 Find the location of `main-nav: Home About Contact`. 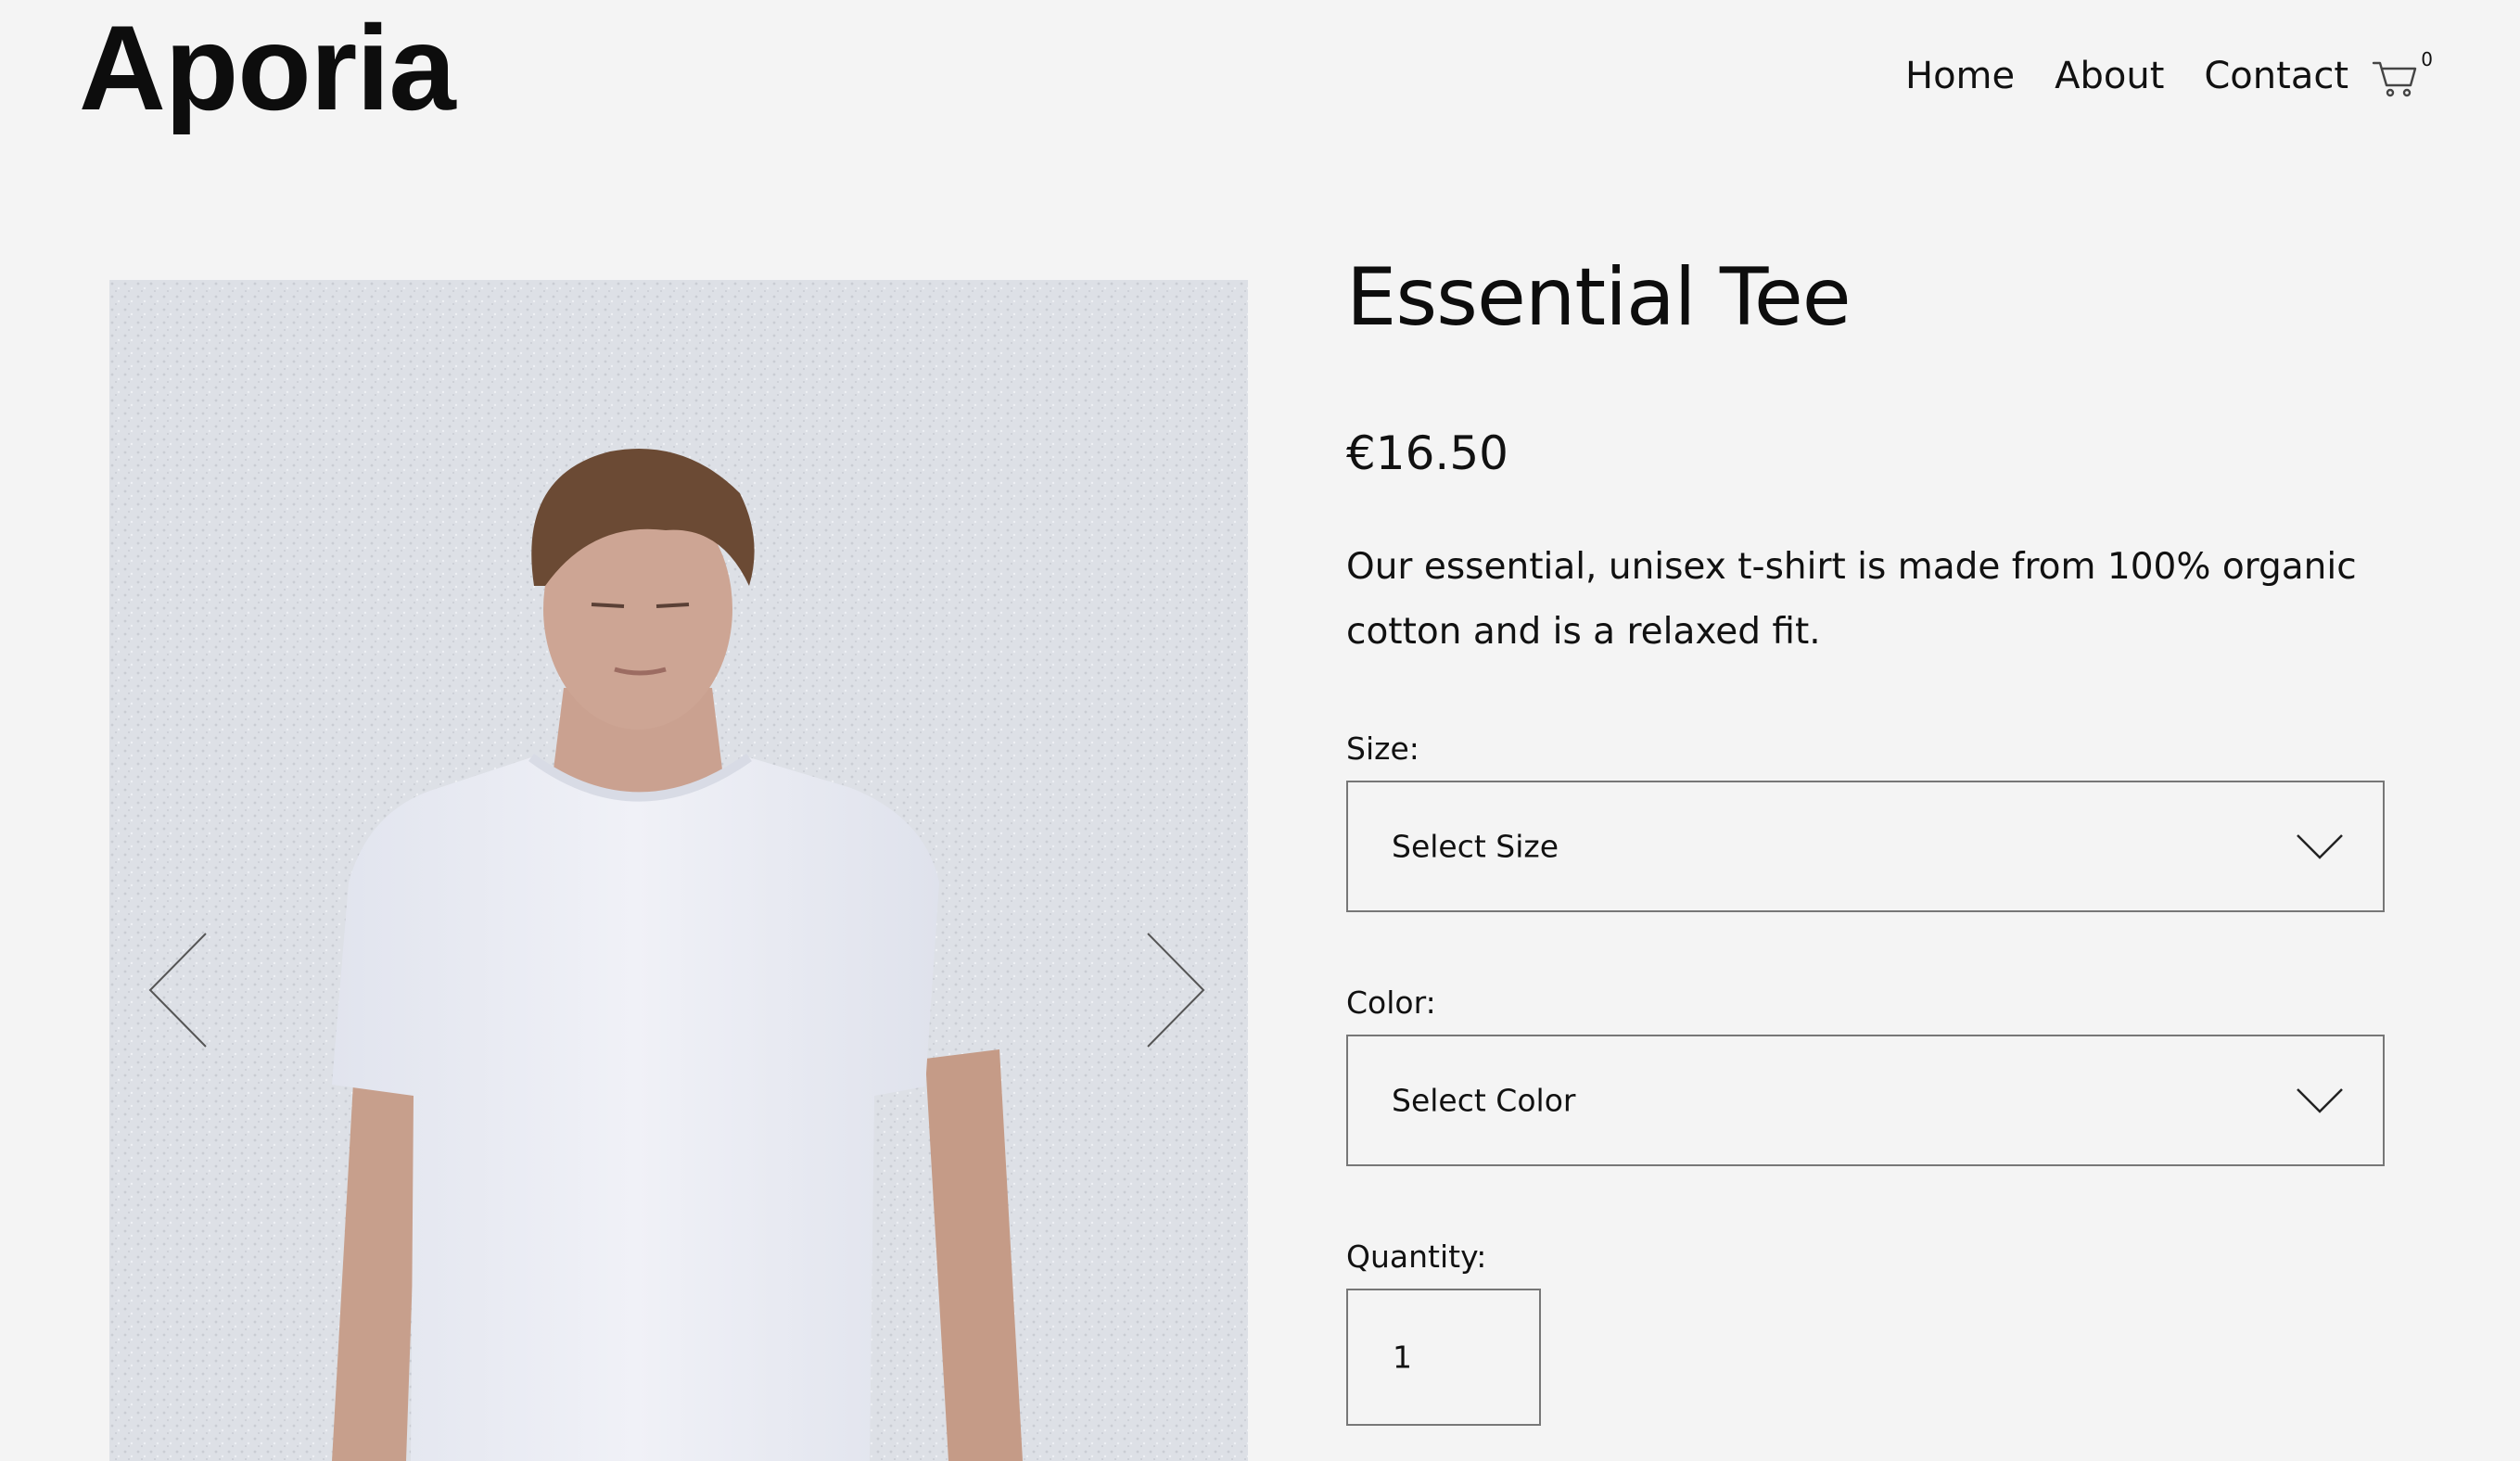

main-nav: Home About Contact is located at coordinates (2106, 76).